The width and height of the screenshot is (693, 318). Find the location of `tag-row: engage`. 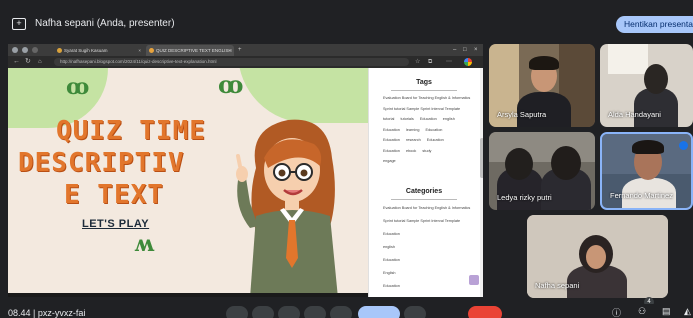

tag-row: engage is located at coordinates (429, 161).